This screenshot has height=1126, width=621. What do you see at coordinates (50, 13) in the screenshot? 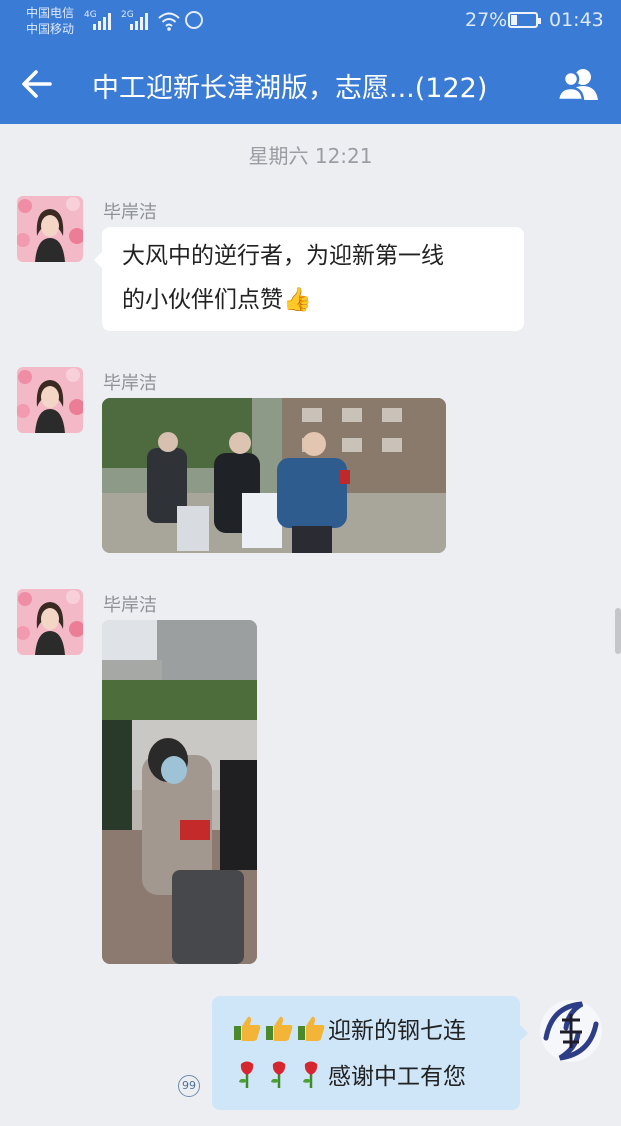
I see `carrier-1: 中国电信` at bounding box center [50, 13].